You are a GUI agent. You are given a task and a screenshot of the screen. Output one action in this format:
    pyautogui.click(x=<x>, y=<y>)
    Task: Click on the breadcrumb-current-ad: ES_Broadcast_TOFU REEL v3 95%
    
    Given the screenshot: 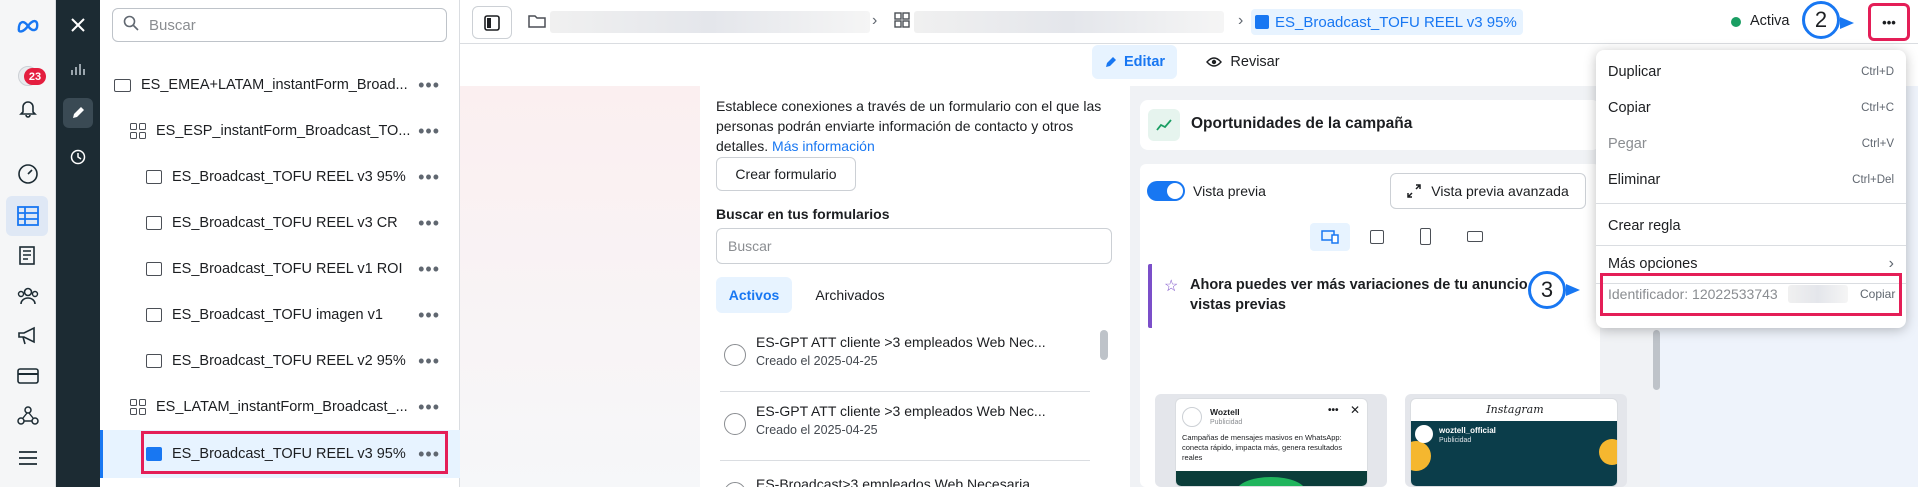 What is the action you would take?
    pyautogui.click(x=1387, y=22)
    